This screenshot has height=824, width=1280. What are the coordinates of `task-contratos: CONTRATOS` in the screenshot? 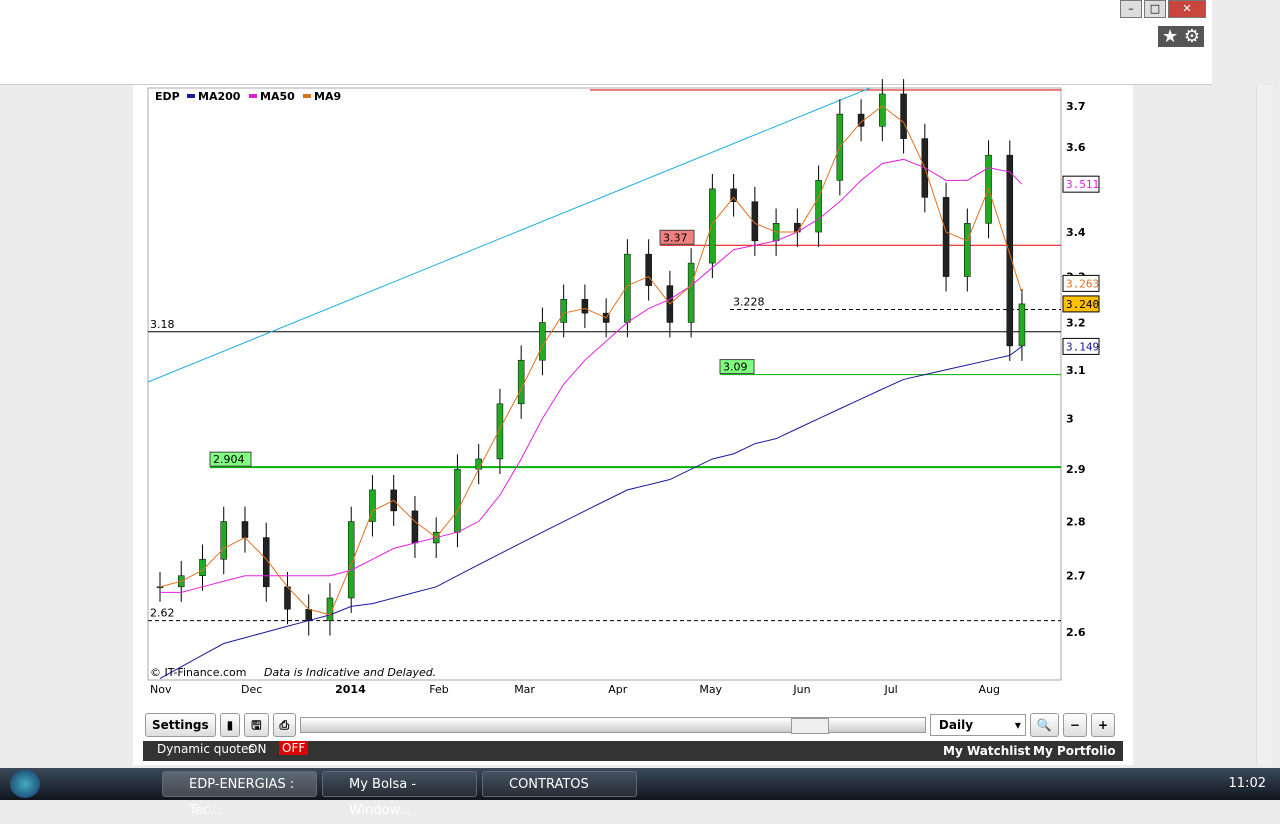 It's located at (559, 784).